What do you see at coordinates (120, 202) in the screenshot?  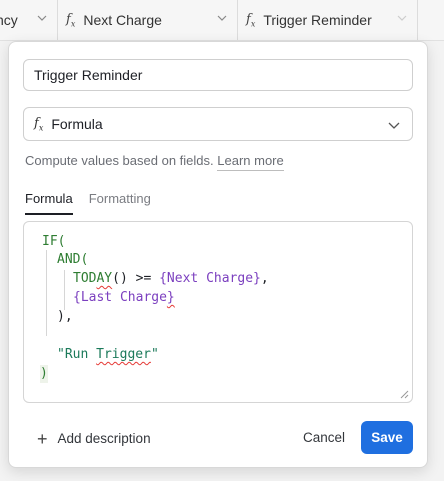 I see `tab-formatting: Formatting` at bounding box center [120, 202].